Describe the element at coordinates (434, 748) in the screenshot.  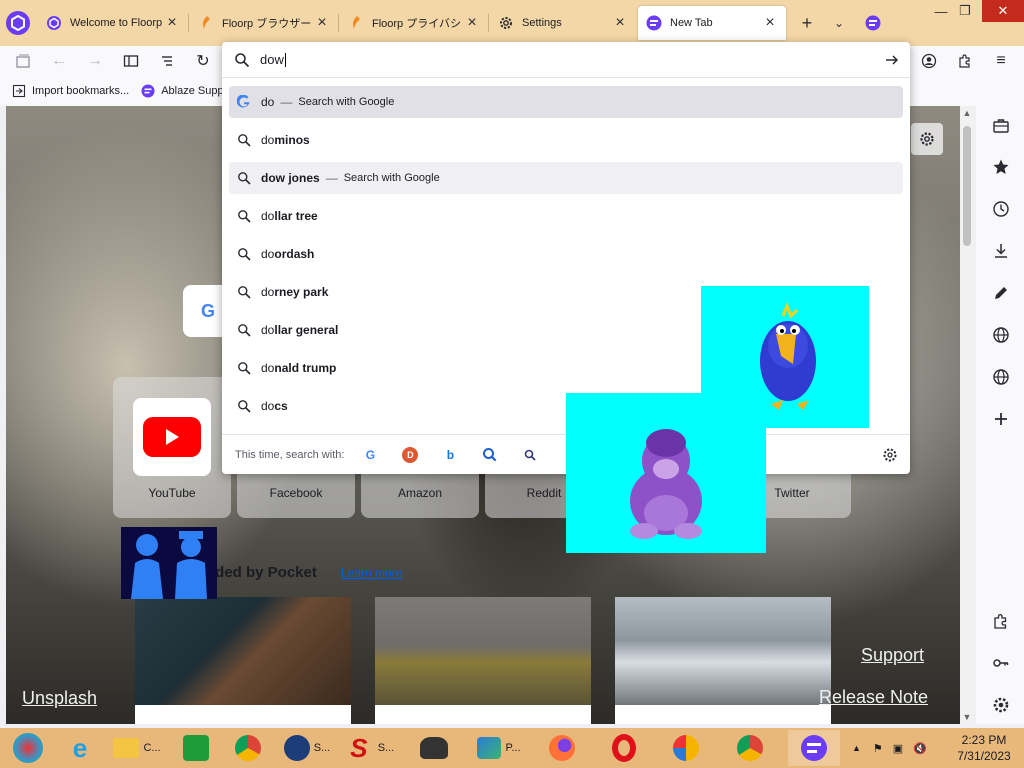
I see `taskbar-app-robot` at that location.